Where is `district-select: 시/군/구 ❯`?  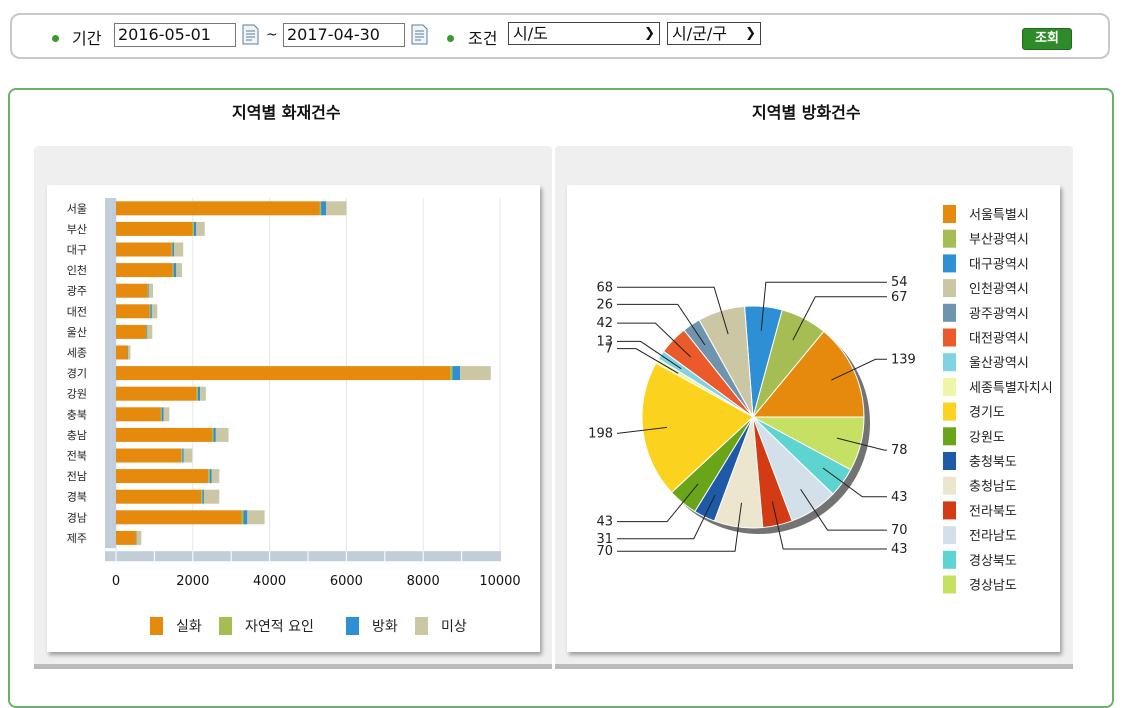 district-select: 시/군/구 ❯ is located at coordinates (714, 33).